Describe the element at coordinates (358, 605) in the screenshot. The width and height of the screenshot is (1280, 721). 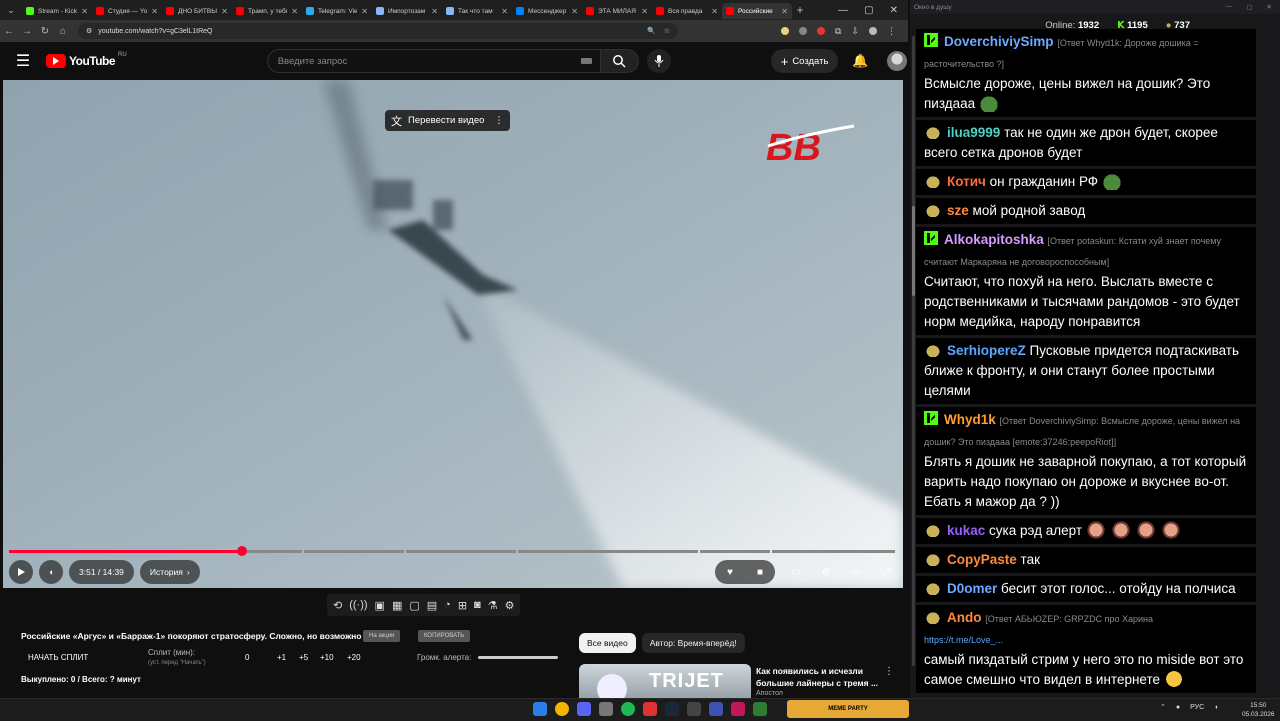
I see `audio-icon: ((·))` at that location.